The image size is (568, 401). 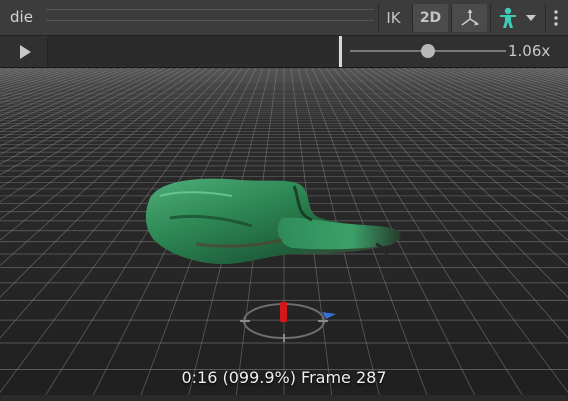 I want to click on 2d-toggle-button: 2D, so click(x=430, y=18).